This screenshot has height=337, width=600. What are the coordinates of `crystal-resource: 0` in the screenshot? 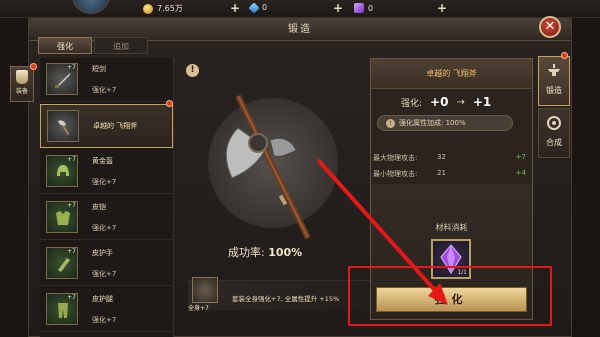 It's located at (363, 8).